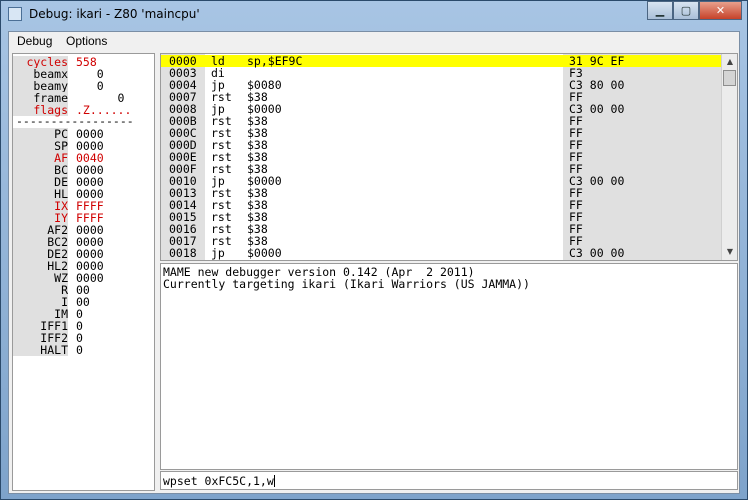 This screenshot has height=500, width=748. What do you see at coordinates (40, 290) in the screenshot?
I see `register-name: R` at bounding box center [40, 290].